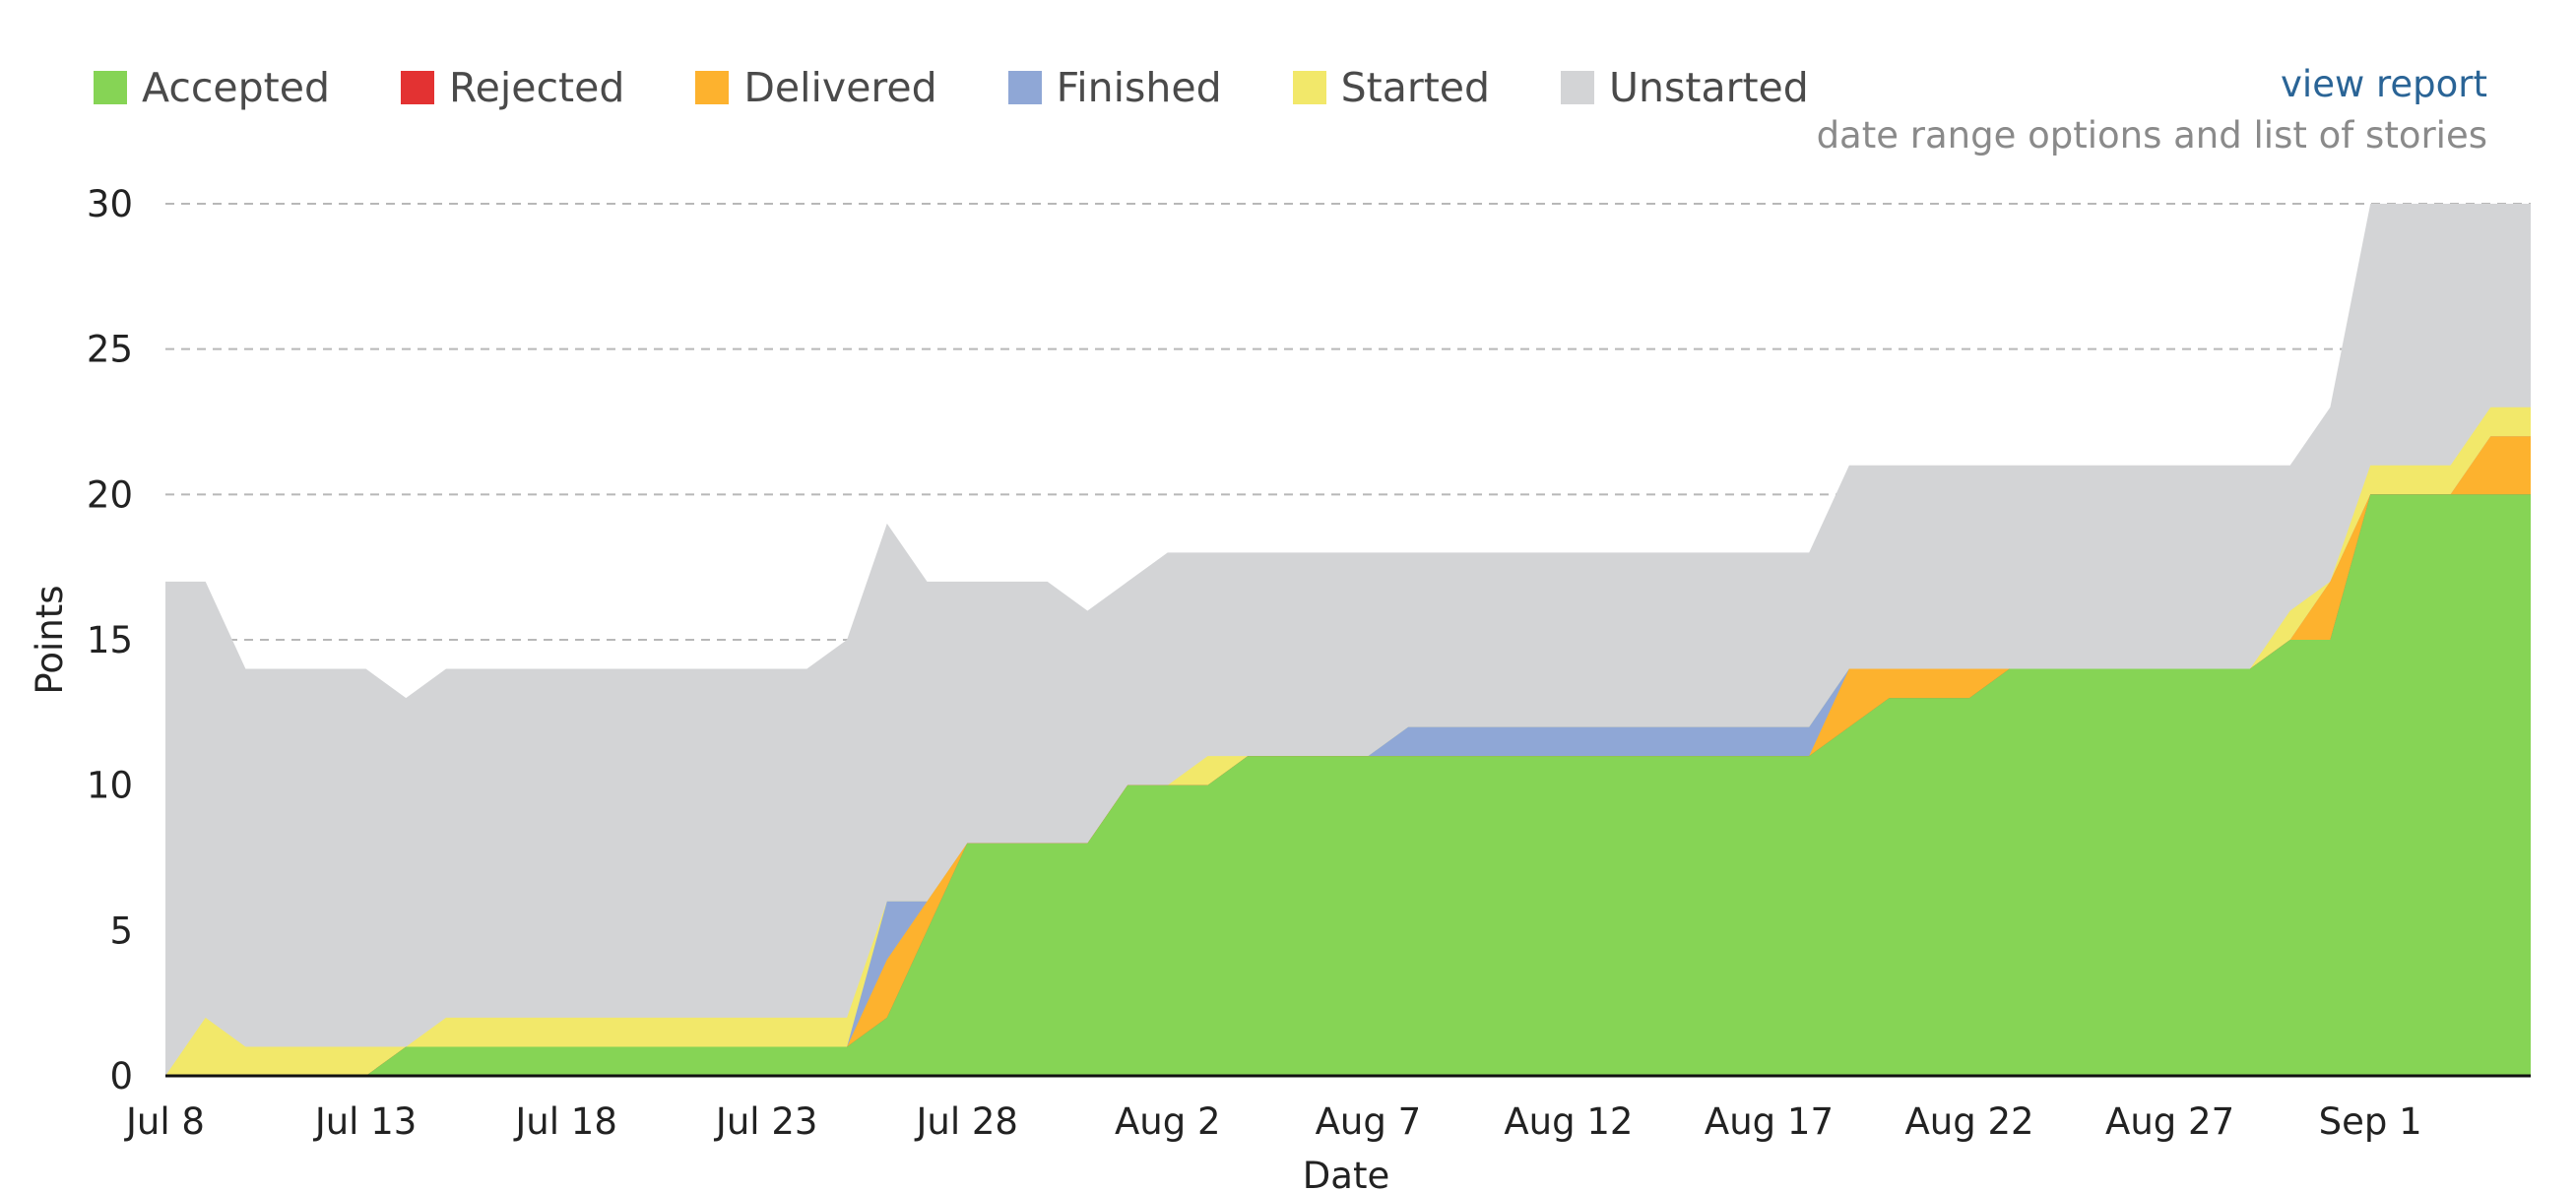 The image size is (2576, 1191). Describe the element at coordinates (564, 1122) in the screenshot. I see `x-tick-label: Jul 18` at that location.